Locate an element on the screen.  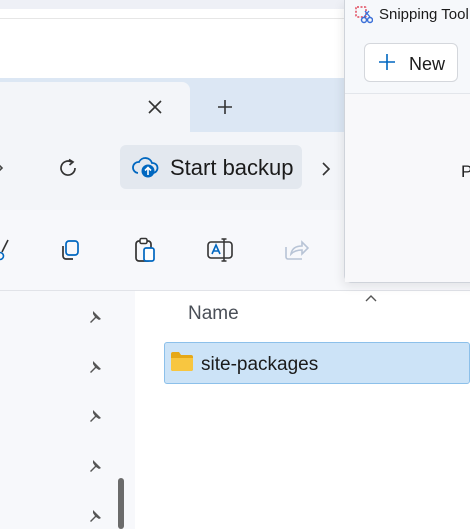
share-icon is located at coordinates (297, 250).